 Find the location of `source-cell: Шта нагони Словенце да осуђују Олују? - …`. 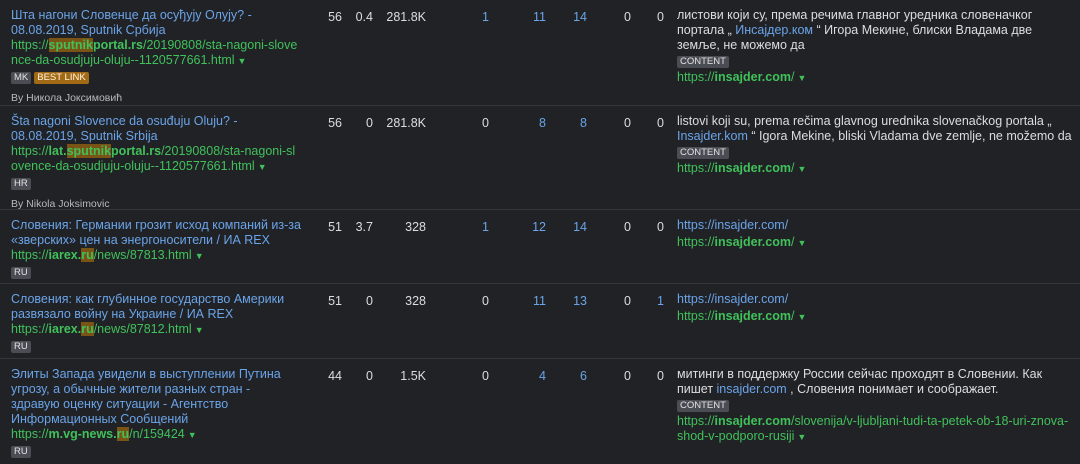

source-cell: Шта нагони Словенце да осуђују Олују? - … is located at coordinates (156, 57).